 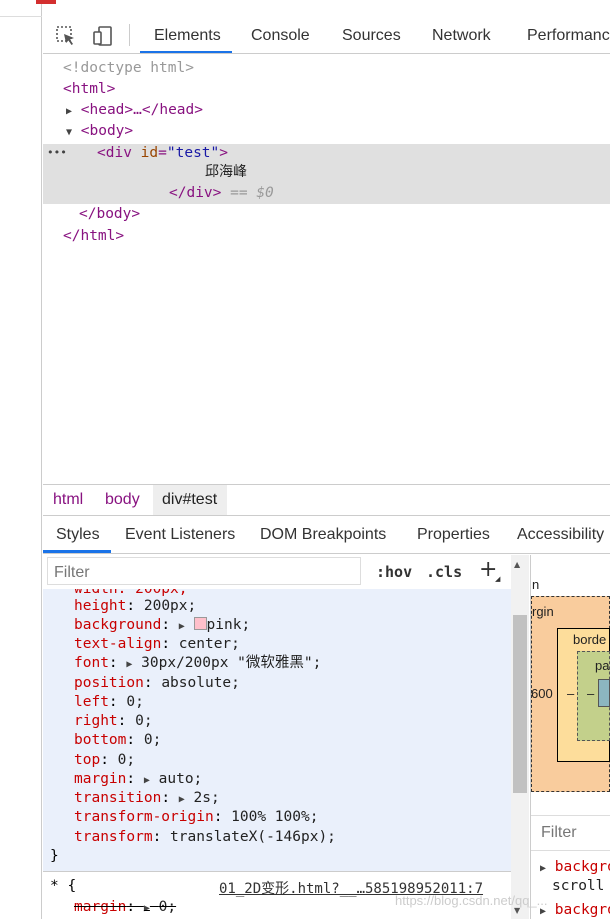 What do you see at coordinates (590, 693) in the screenshot?
I see `box-model-padding-left-value: –` at bounding box center [590, 693].